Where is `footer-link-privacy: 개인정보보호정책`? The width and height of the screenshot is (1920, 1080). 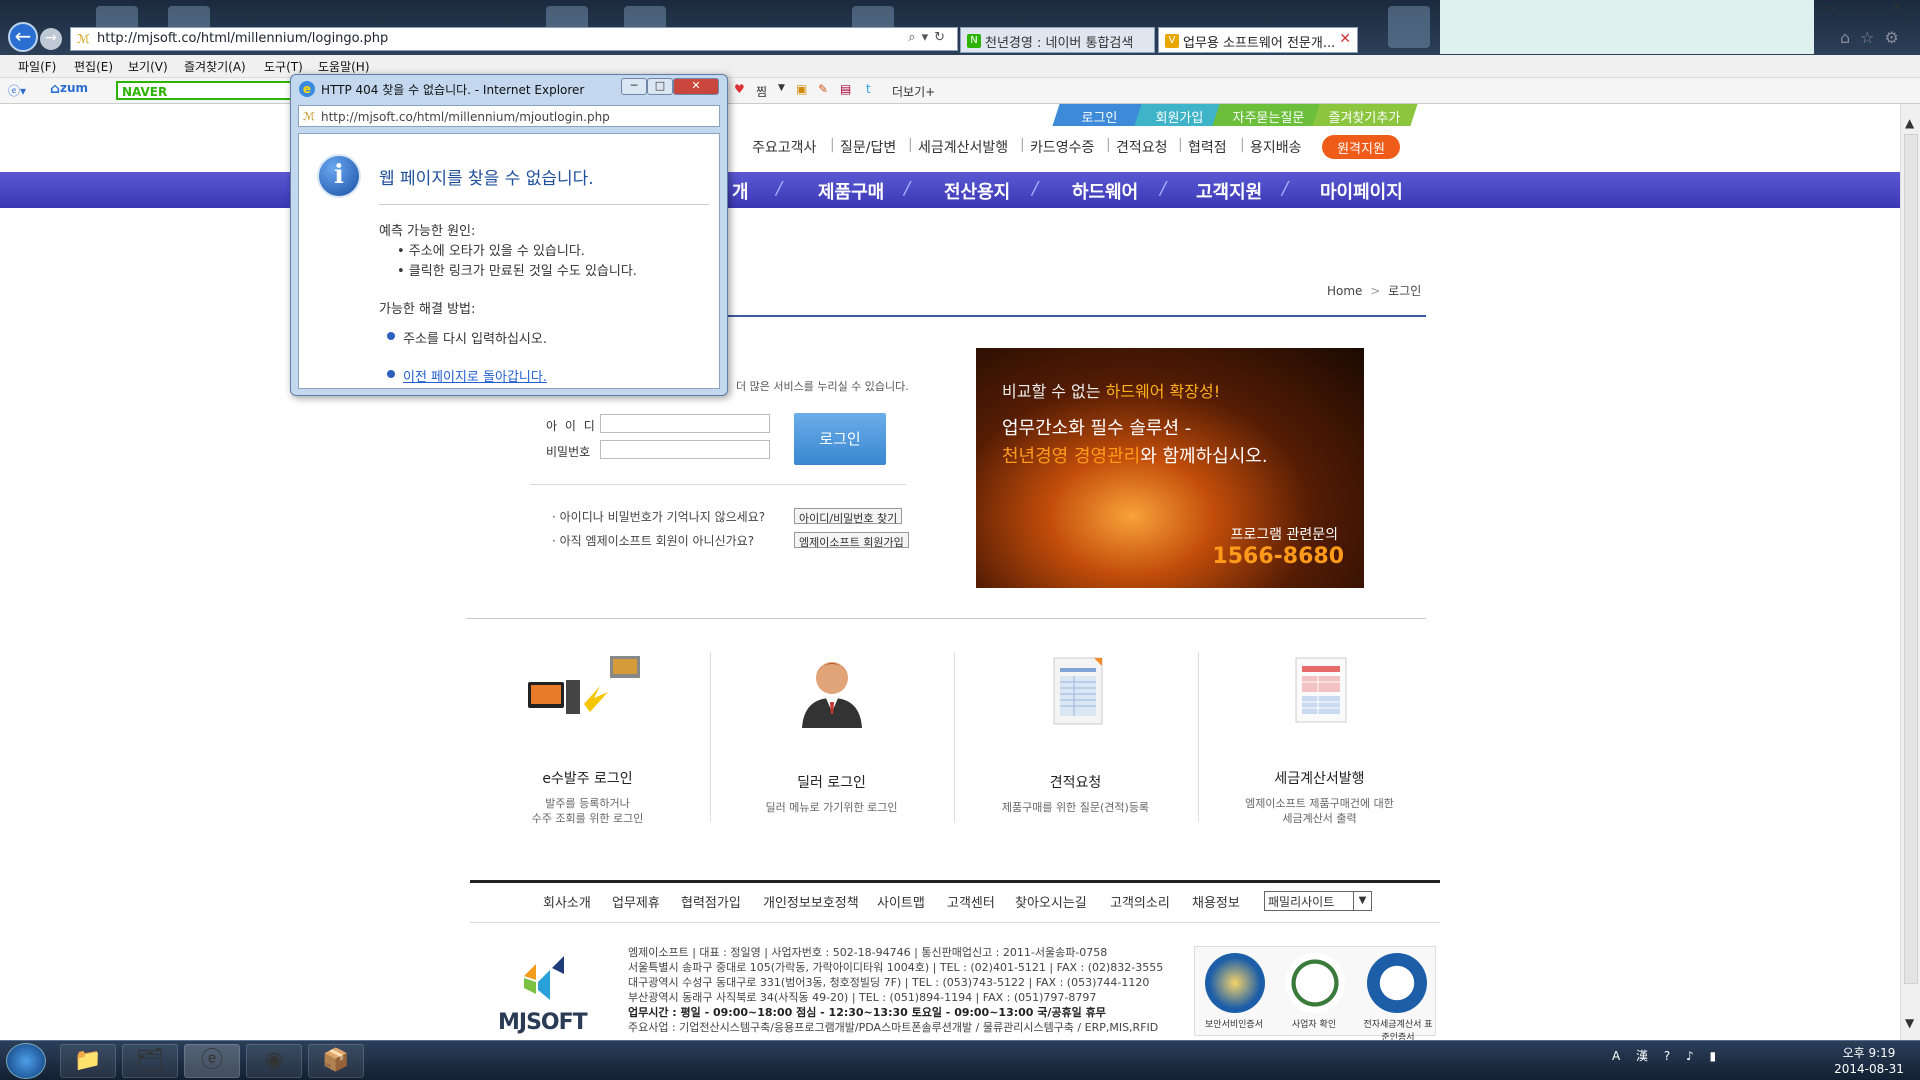
footer-link-privacy: 개인정보보호정책 is located at coordinates (811, 901).